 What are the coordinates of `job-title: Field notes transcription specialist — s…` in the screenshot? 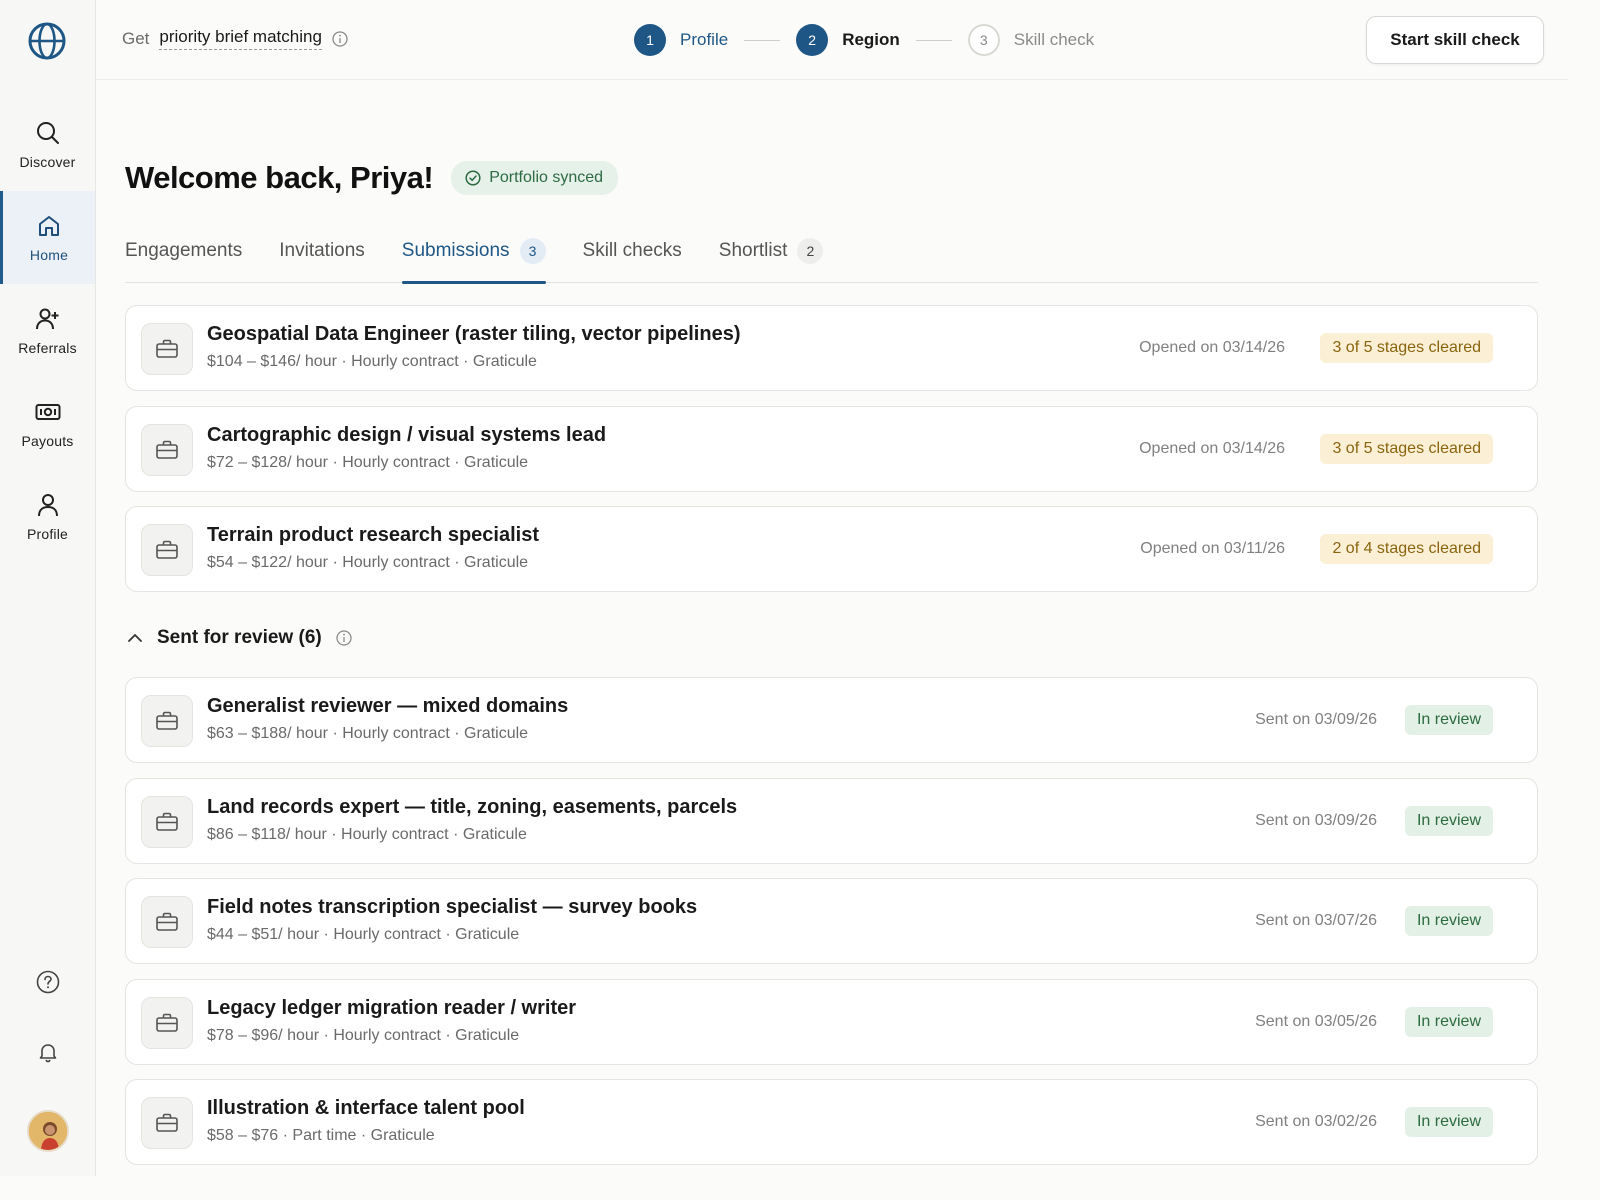 It's located at (452, 907).